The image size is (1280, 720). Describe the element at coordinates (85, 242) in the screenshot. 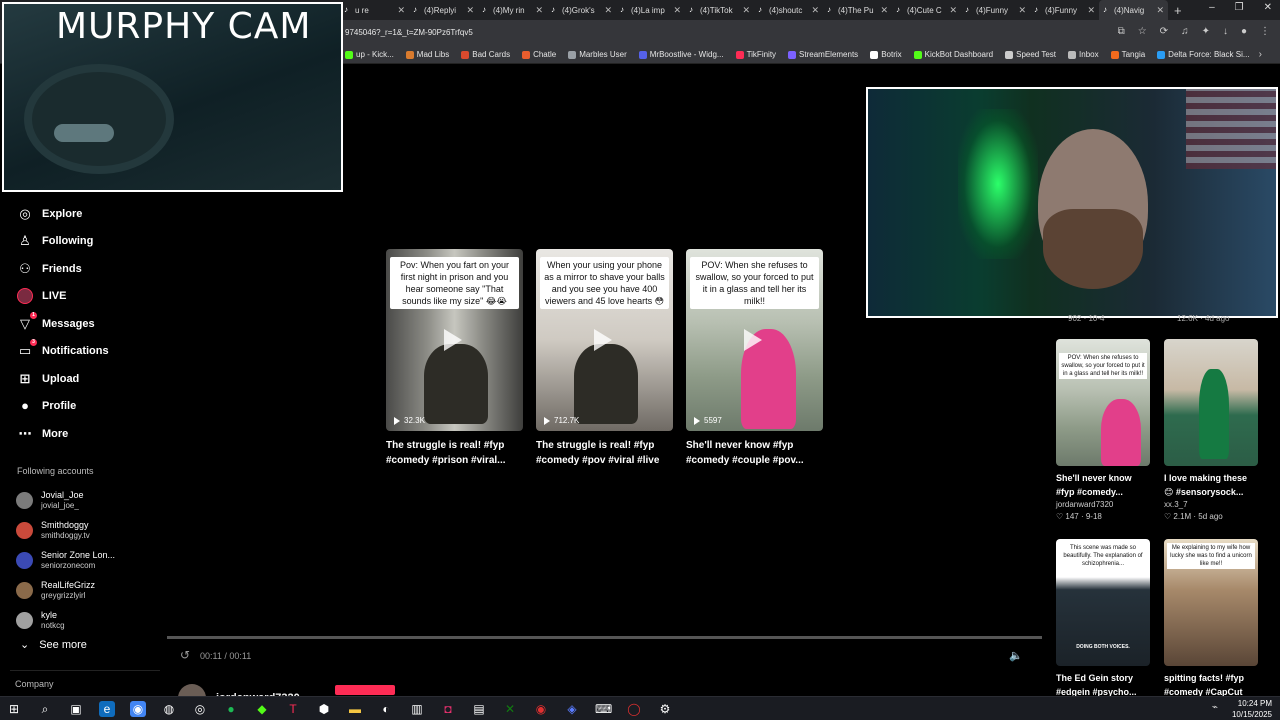

I see `sidebar-item-following: ♙ Following` at that location.